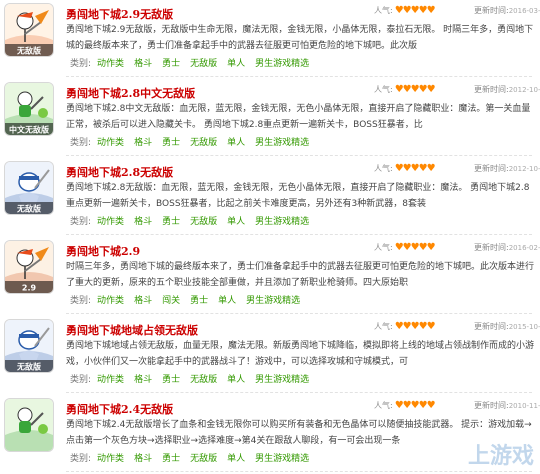 The height and width of the screenshot is (474, 540). I want to click on update-time: 更新时间:2012-10-09, so click(507, 168).